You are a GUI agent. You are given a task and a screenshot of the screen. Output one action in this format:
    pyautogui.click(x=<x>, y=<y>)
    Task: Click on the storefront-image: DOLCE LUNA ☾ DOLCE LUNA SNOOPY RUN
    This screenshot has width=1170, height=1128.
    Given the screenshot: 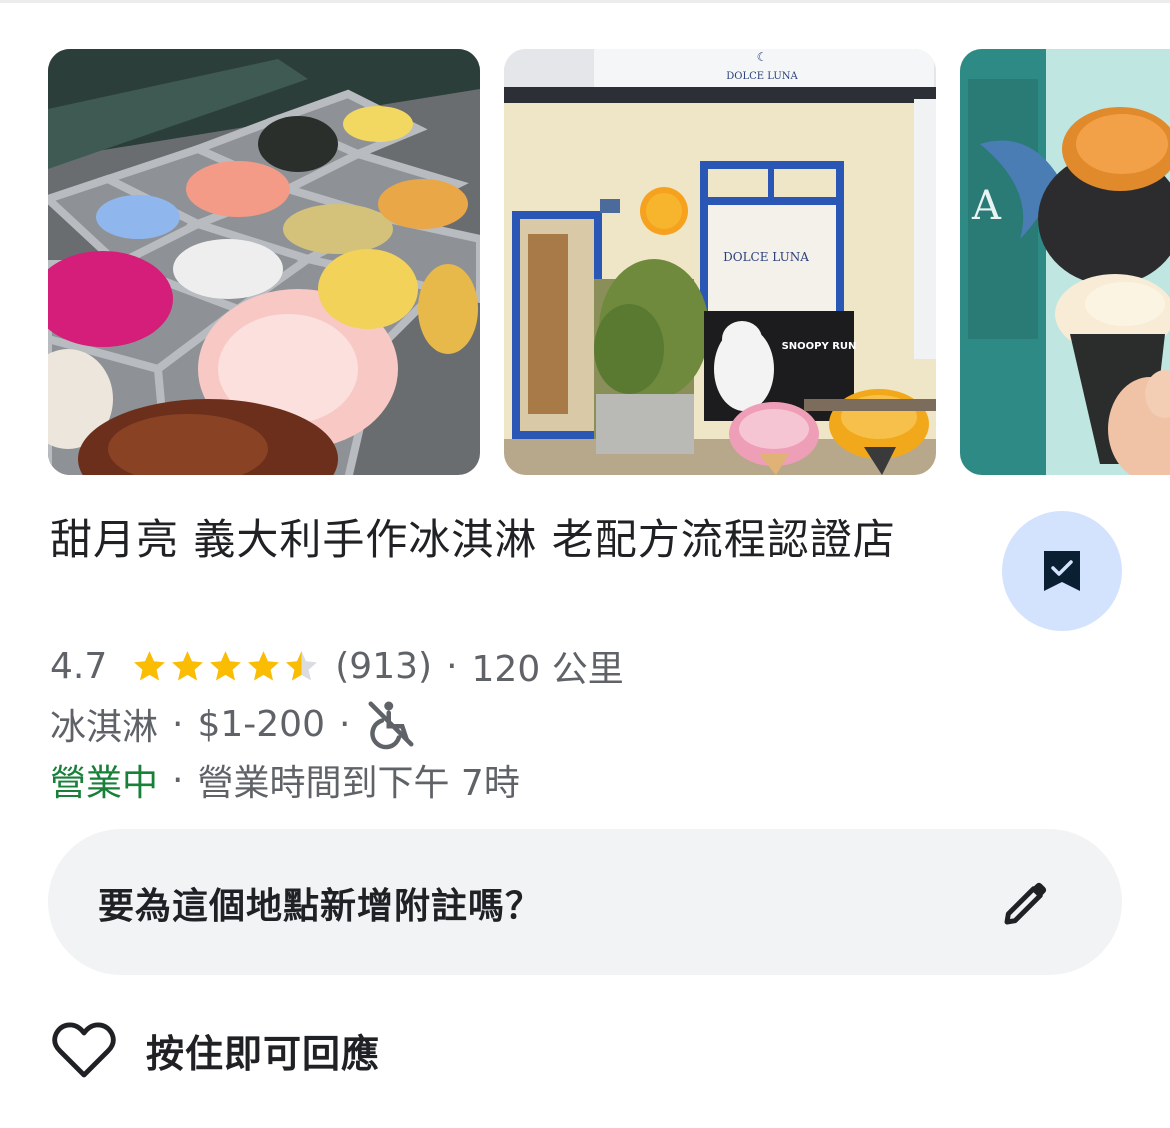 What is the action you would take?
    pyautogui.click(x=720, y=262)
    